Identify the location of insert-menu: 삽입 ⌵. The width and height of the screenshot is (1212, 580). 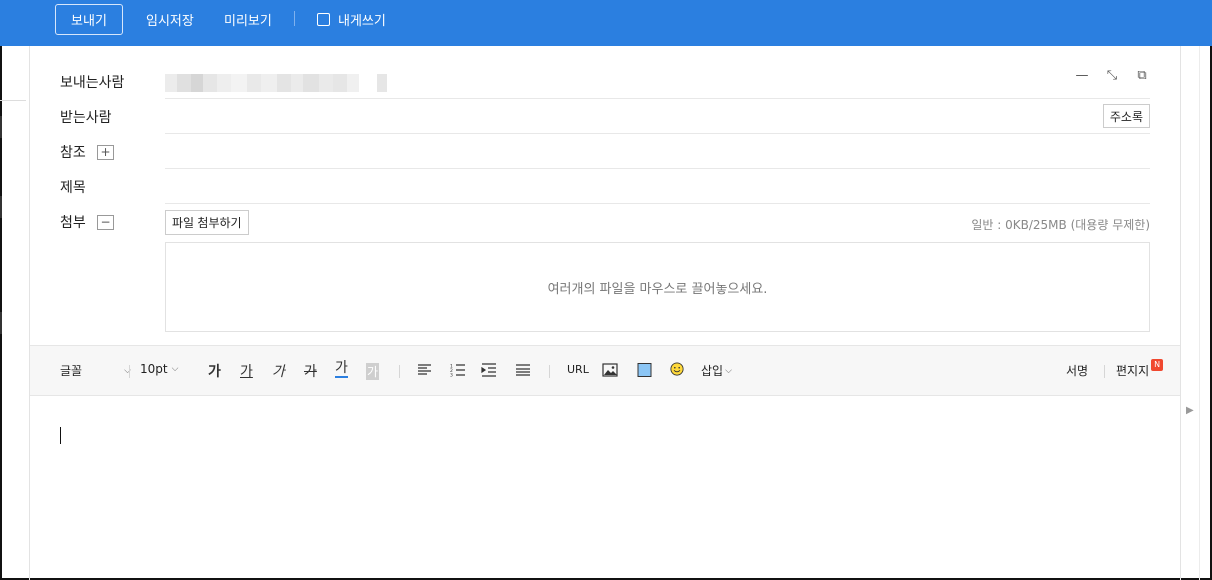
(716, 370).